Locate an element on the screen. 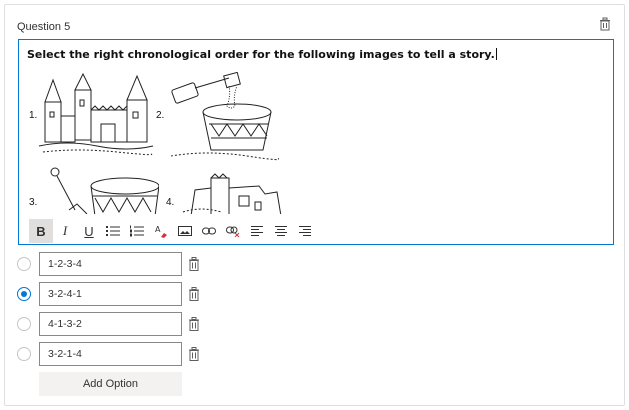 This screenshot has height=410, width=629. image-number-3: 3. is located at coordinates (33, 202).